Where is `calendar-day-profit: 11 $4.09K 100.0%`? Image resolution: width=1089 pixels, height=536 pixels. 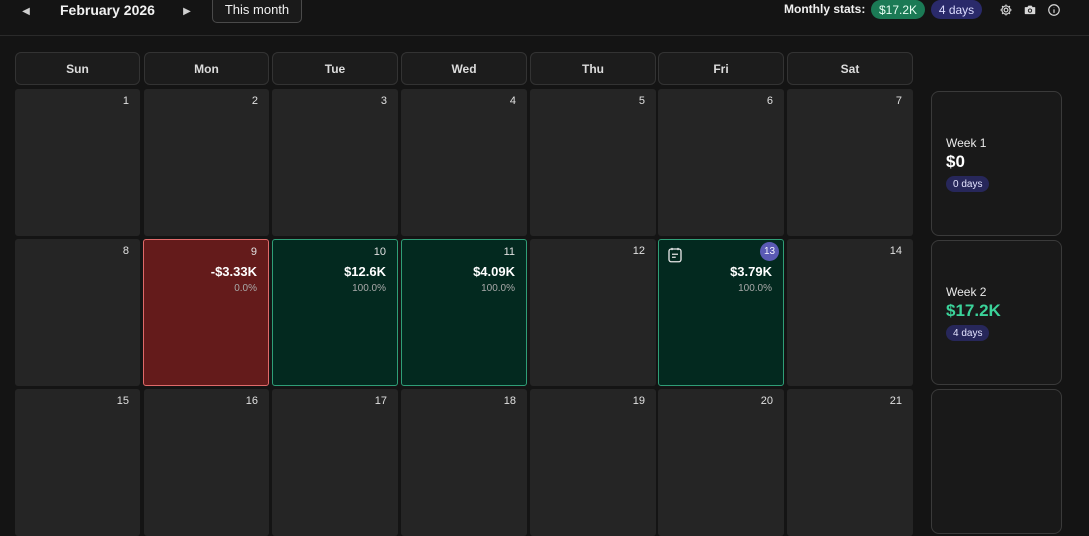
calendar-day-profit: 11 $4.09K 100.0% is located at coordinates (464, 312).